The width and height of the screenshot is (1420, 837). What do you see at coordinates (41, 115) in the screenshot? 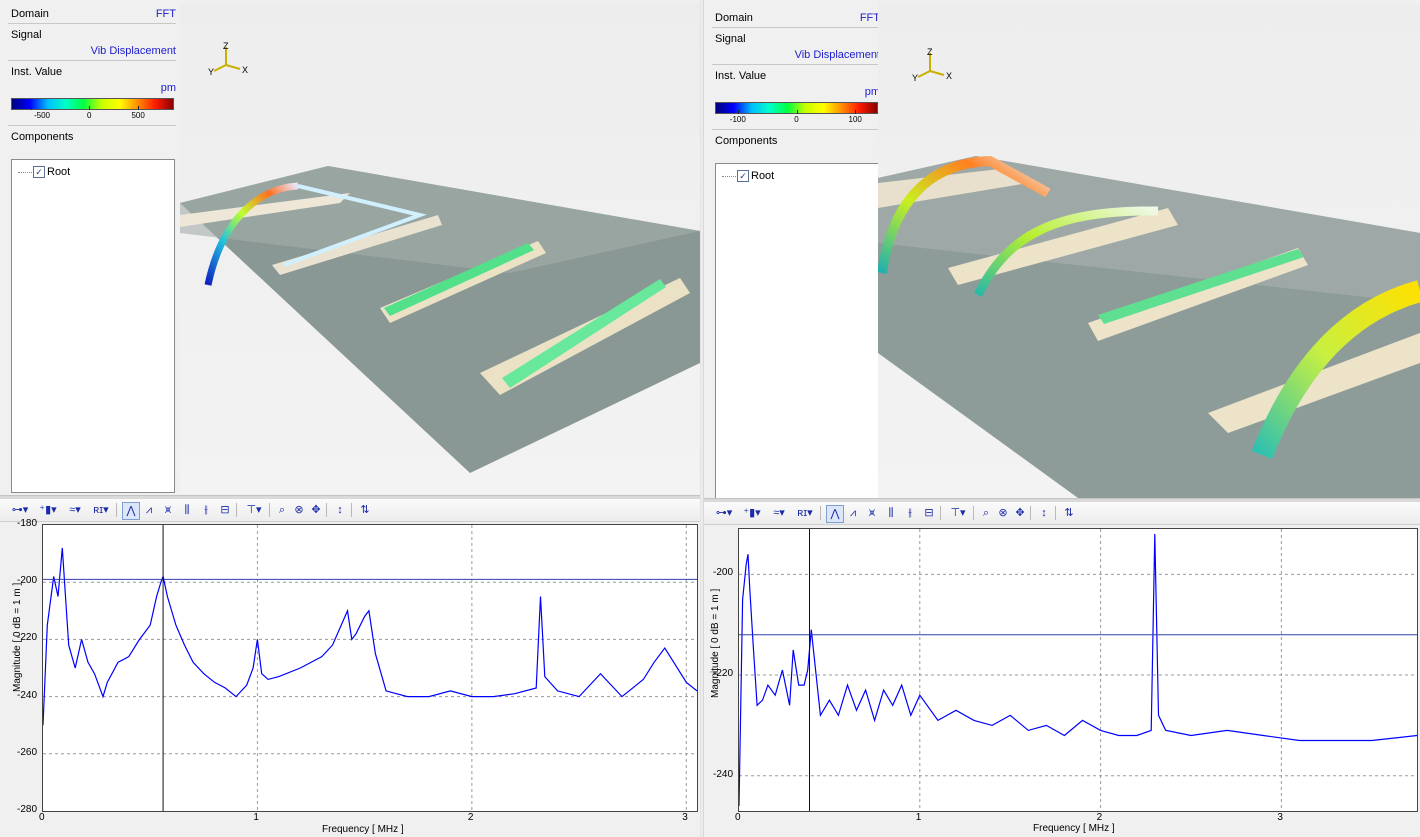
I see `legend-tick-label: -500` at bounding box center [41, 115].